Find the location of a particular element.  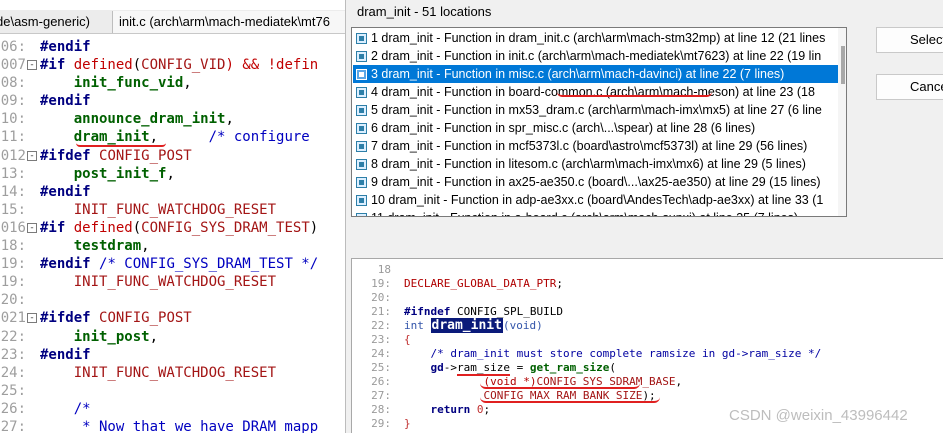

code-line: 012- #ifdef CONFIG_POST is located at coordinates (172, 156).